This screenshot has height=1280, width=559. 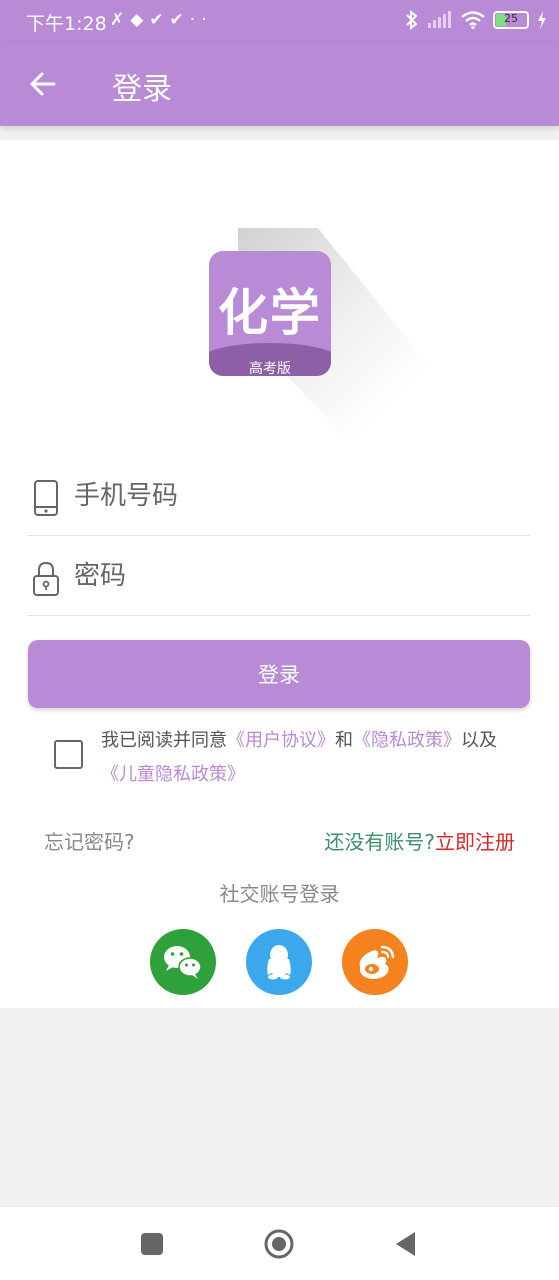 What do you see at coordinates (142, 89) in the screenshot?
I see `page-title: 登录` at bounding box center [142, 89].